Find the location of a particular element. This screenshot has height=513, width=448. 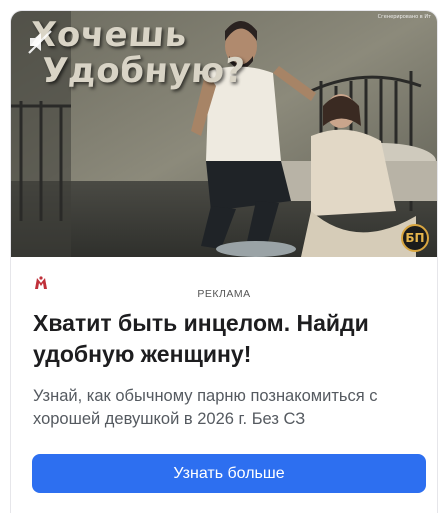

ad-image-caption: Хочешь Удобную? is located at coordinates (137, 53).